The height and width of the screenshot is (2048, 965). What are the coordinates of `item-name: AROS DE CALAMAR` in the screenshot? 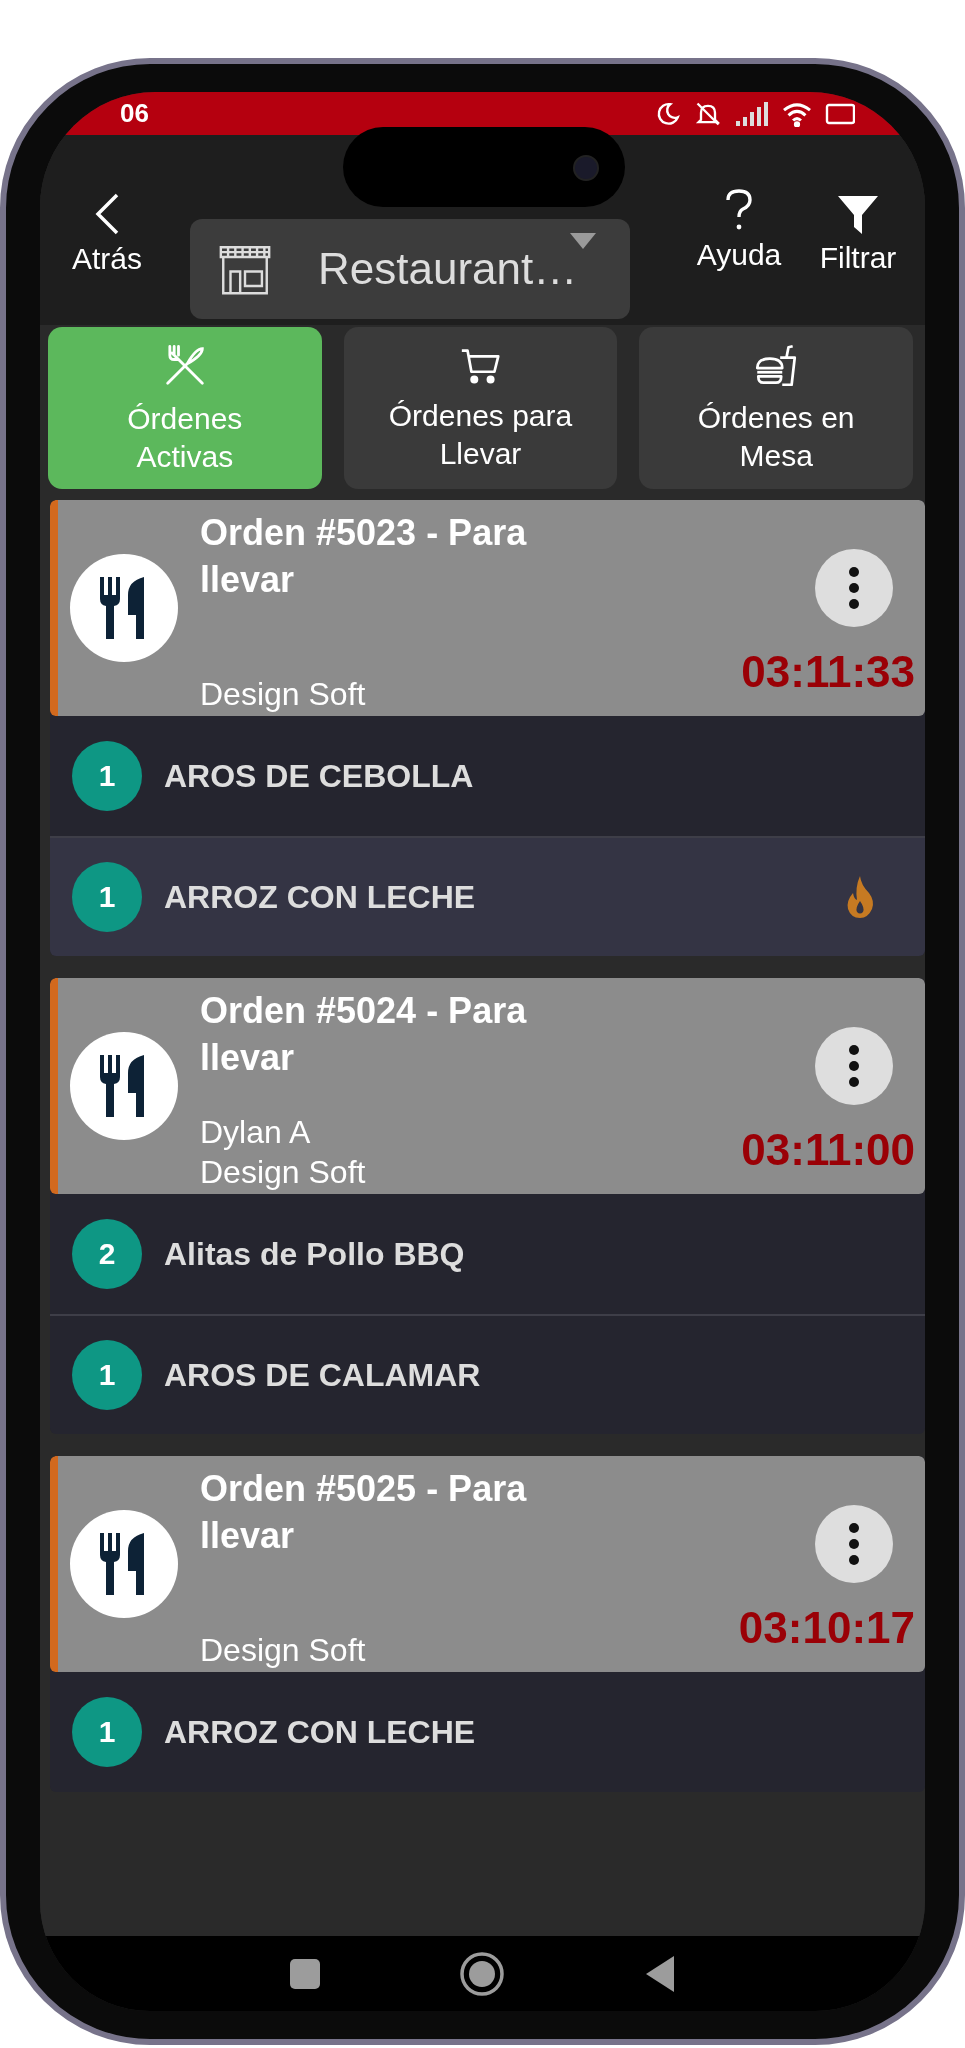 It's located at (323, 1375).